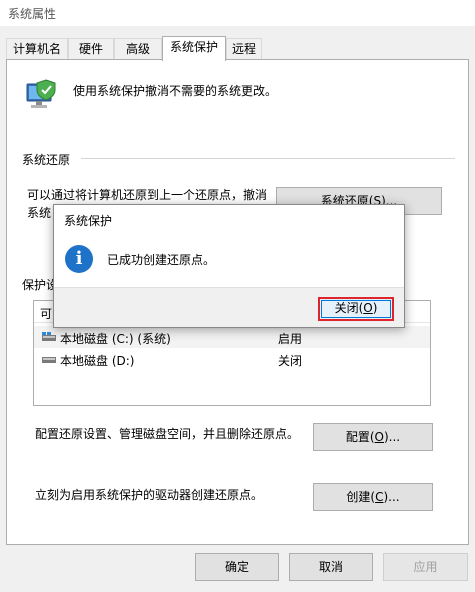  I want to click on title-bar: 系统属性, so click(237, 13).